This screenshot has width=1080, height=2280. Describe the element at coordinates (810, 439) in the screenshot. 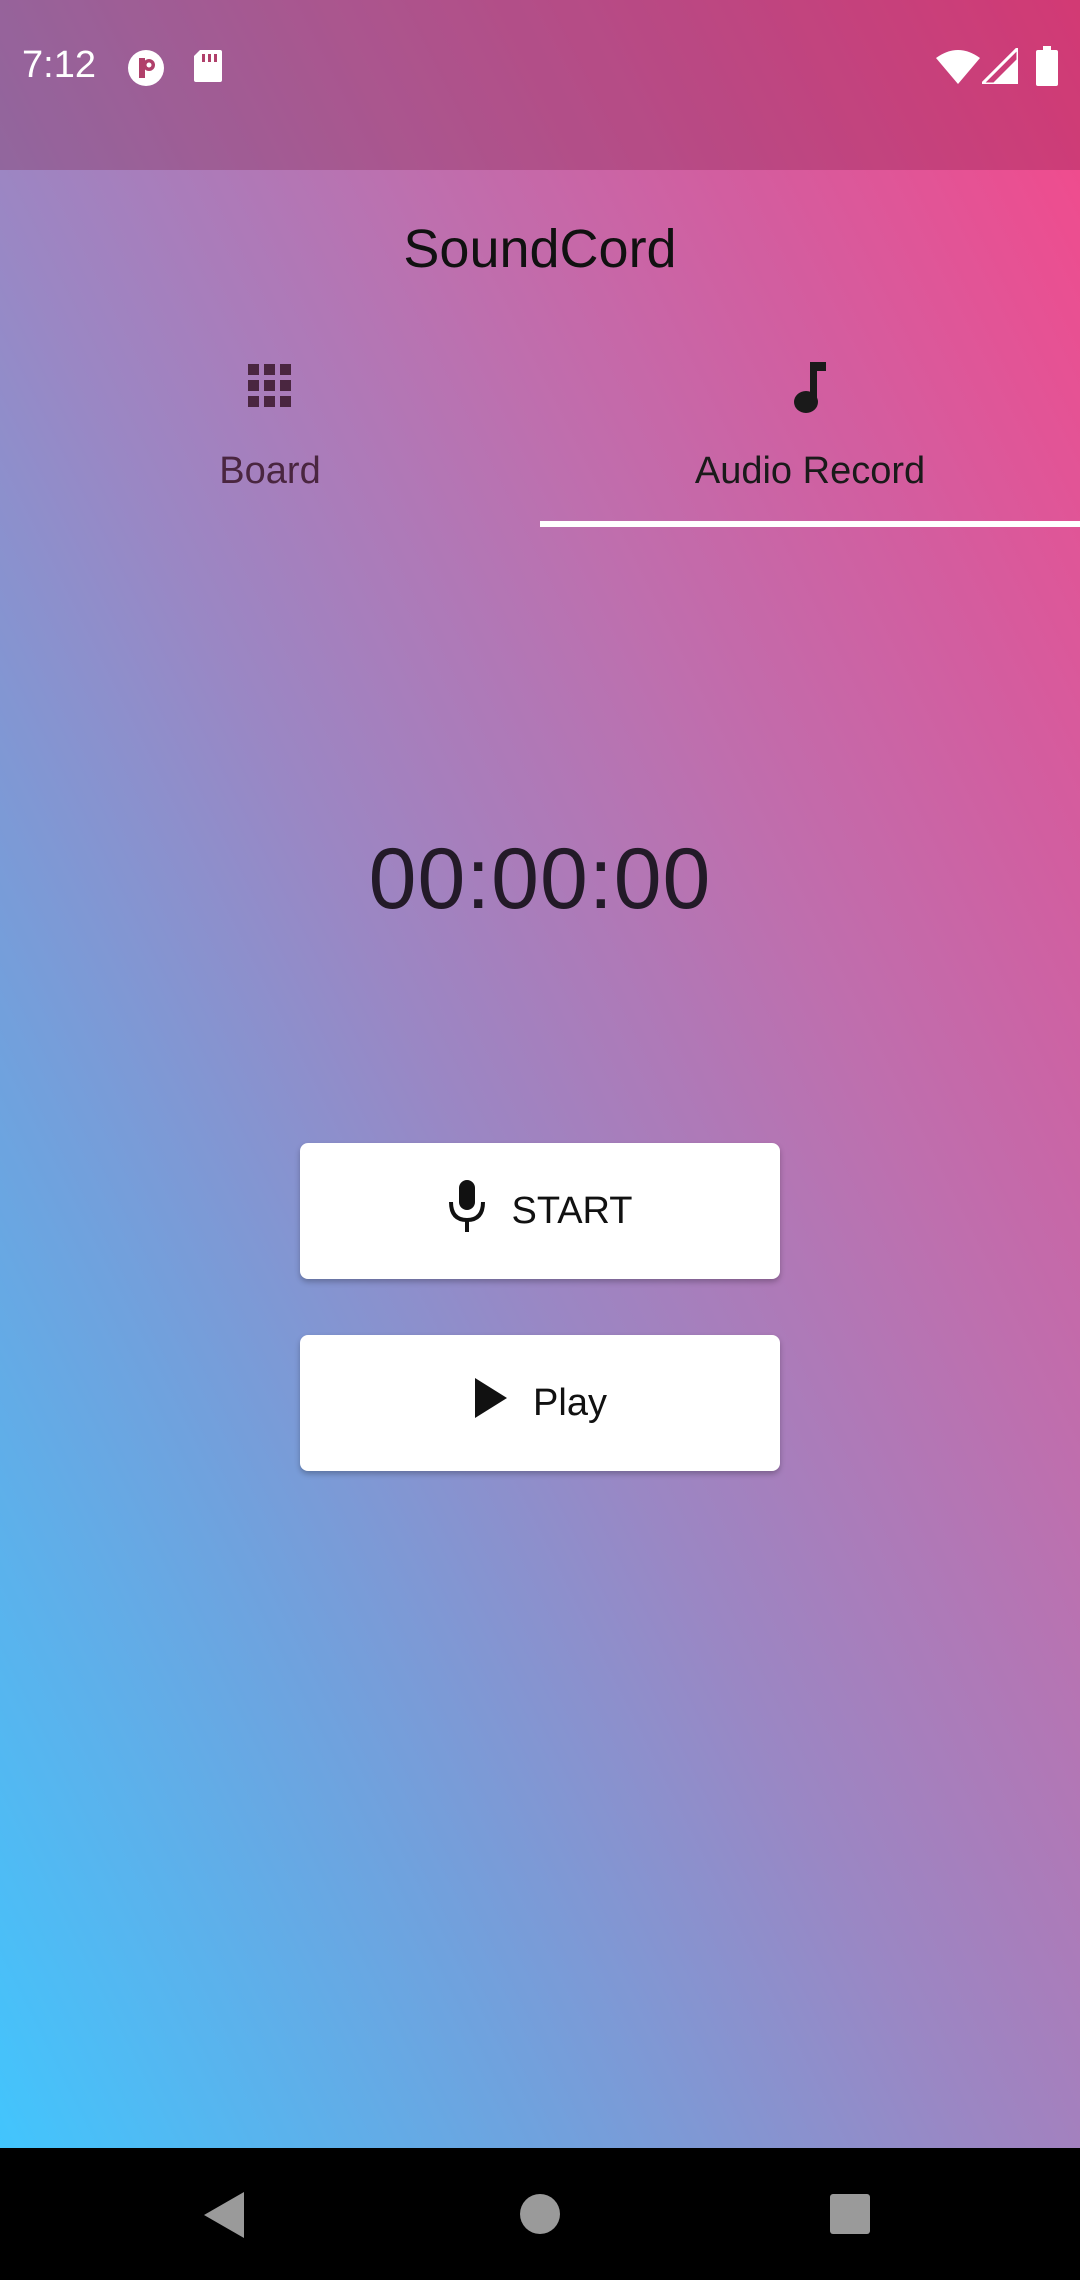

I see `tab-audio-record: Audio Record` at that location.